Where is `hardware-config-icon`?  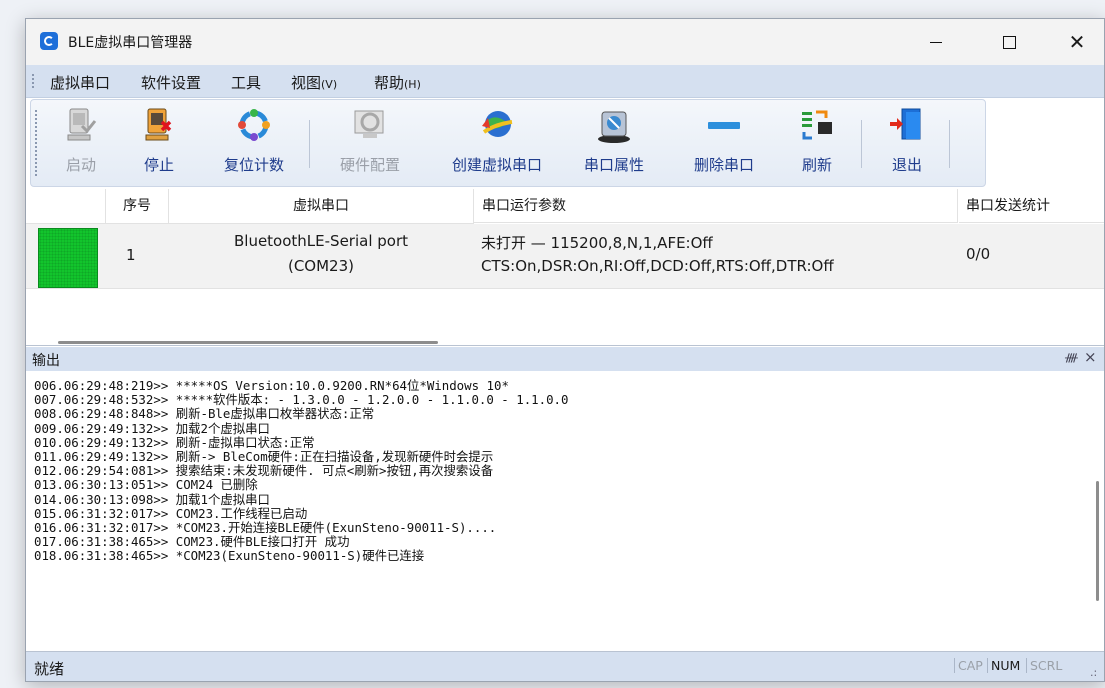 hardware-config-icon is located at coordinates (370, 125).